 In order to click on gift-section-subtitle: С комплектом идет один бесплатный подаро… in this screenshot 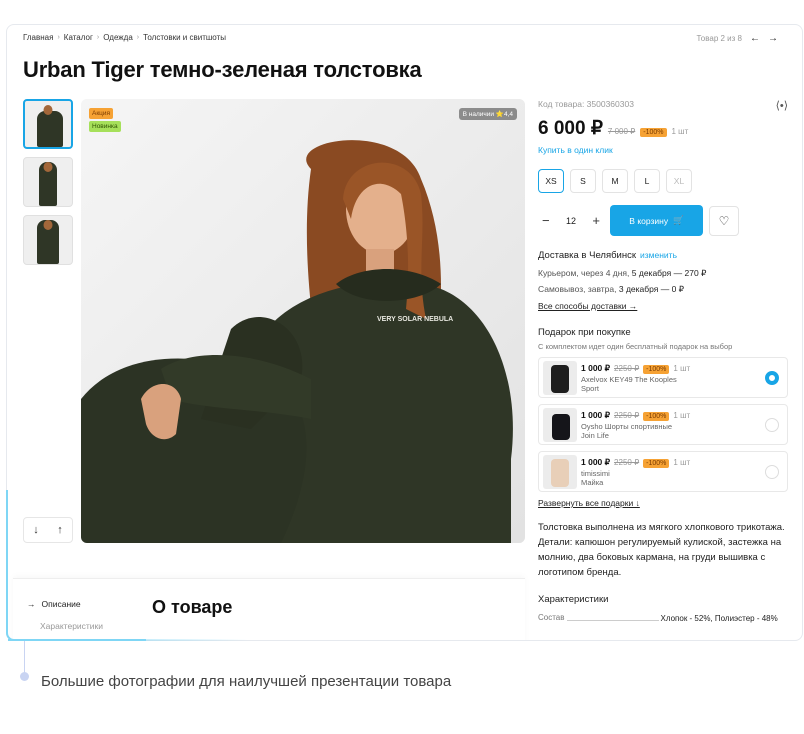, I will do `click(635, 346)`.